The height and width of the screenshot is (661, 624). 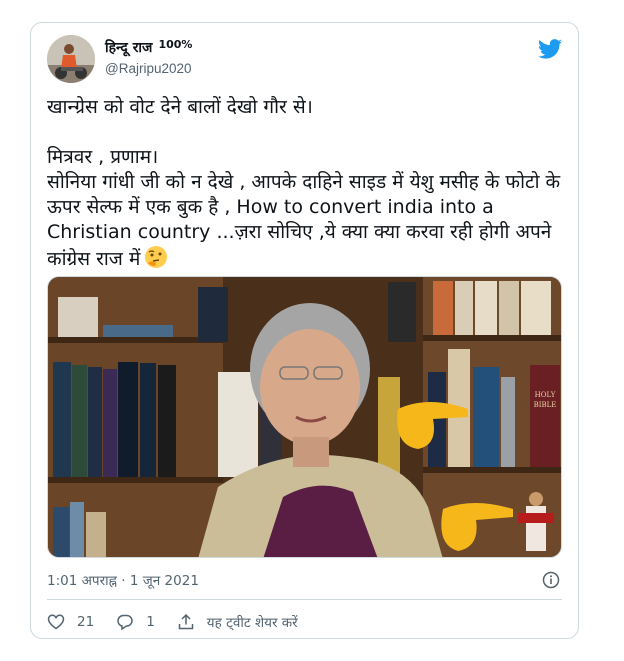 What do you see at coordinates (135, 622) in the screenshot?
I see `reply-button: 1` at bounding box center [135, 622].